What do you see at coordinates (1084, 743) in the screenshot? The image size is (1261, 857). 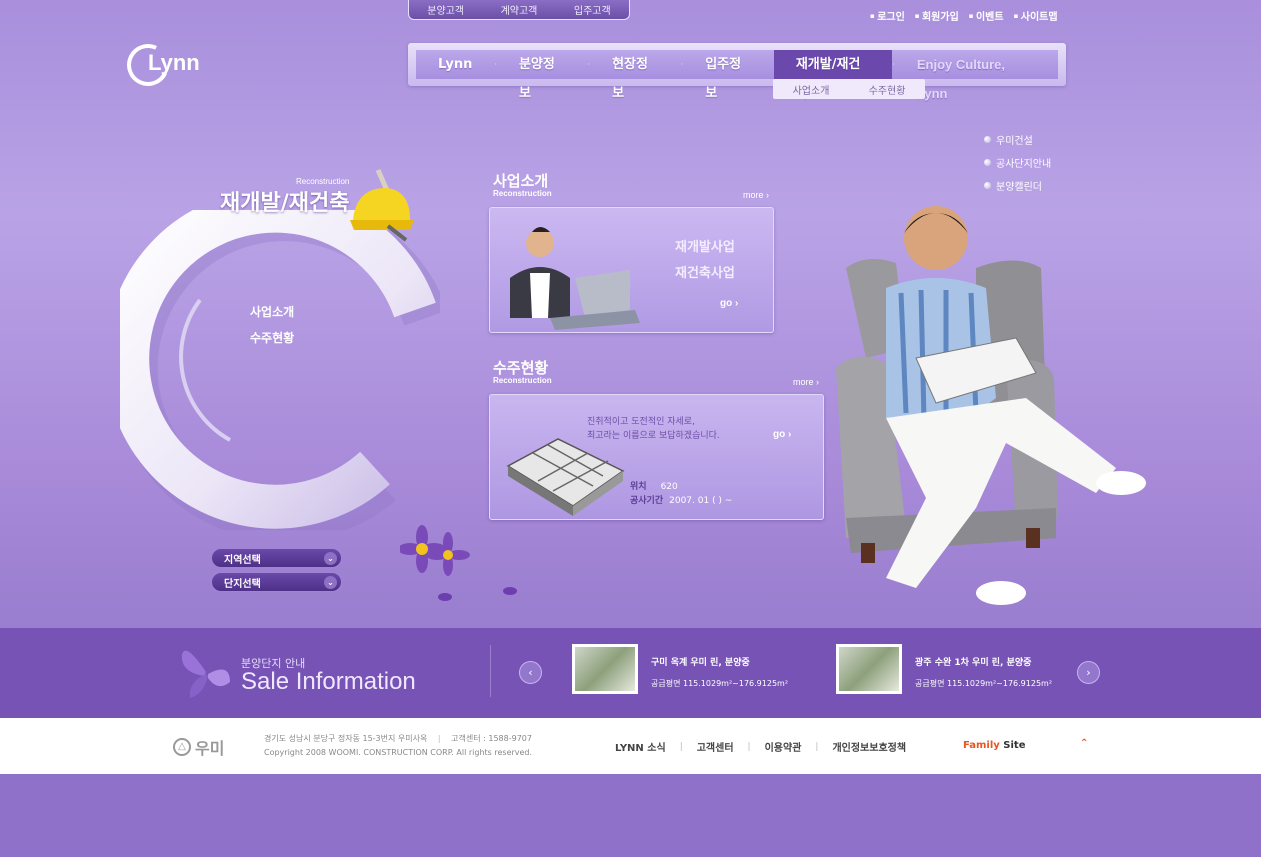 I see `chevron-up-icon: ⌃` at bounding box center [1084, 743].